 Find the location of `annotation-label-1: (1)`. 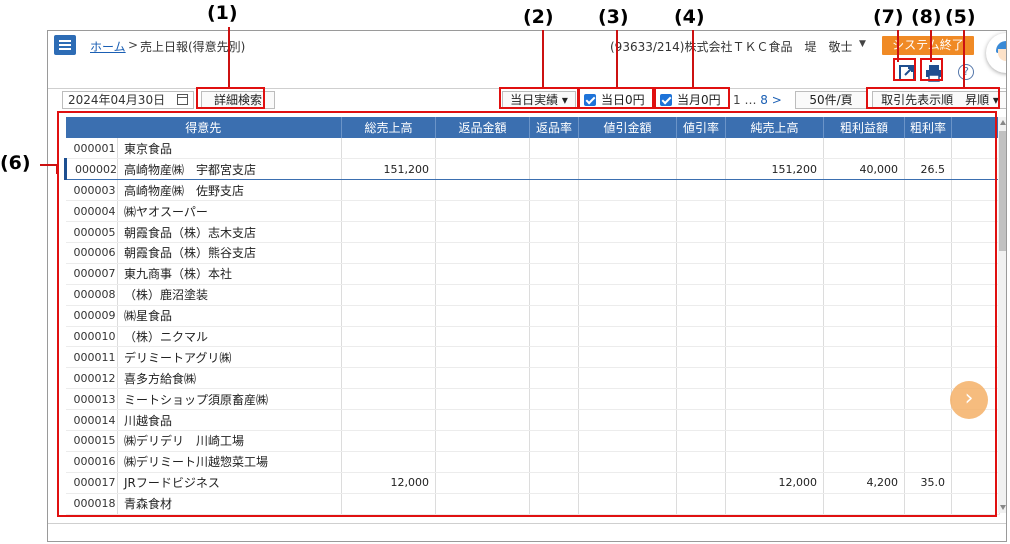

annotation-label-1: (1) is located at coordinates (222, 13).